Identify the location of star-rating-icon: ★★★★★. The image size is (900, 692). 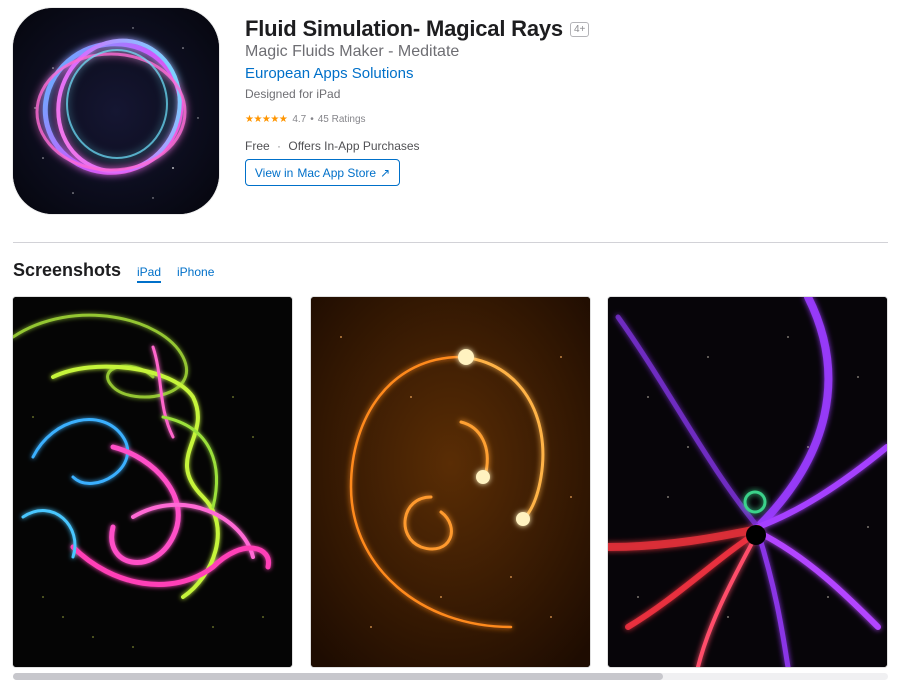
(266, 119).